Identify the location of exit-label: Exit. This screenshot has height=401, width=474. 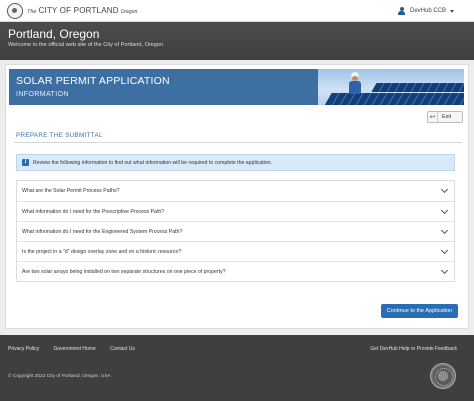
(447, 117).